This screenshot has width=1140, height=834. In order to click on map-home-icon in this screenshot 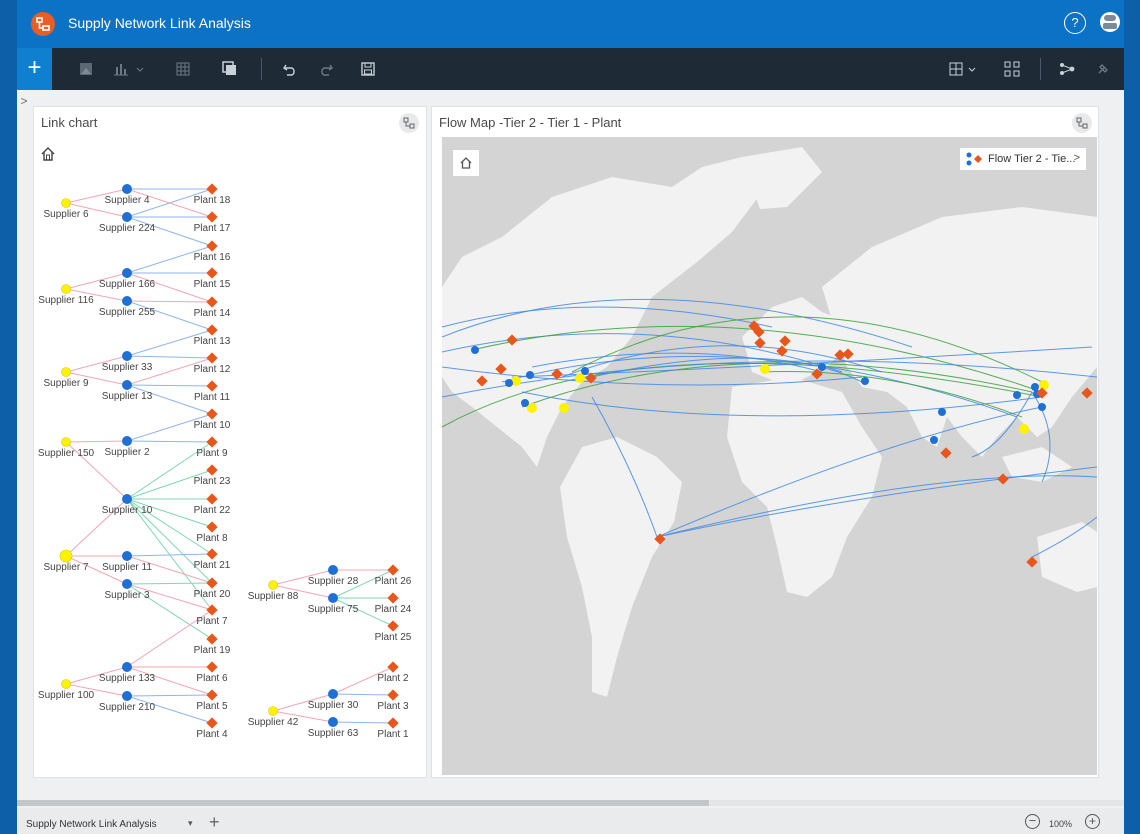, I will do `click(466, 163)`.